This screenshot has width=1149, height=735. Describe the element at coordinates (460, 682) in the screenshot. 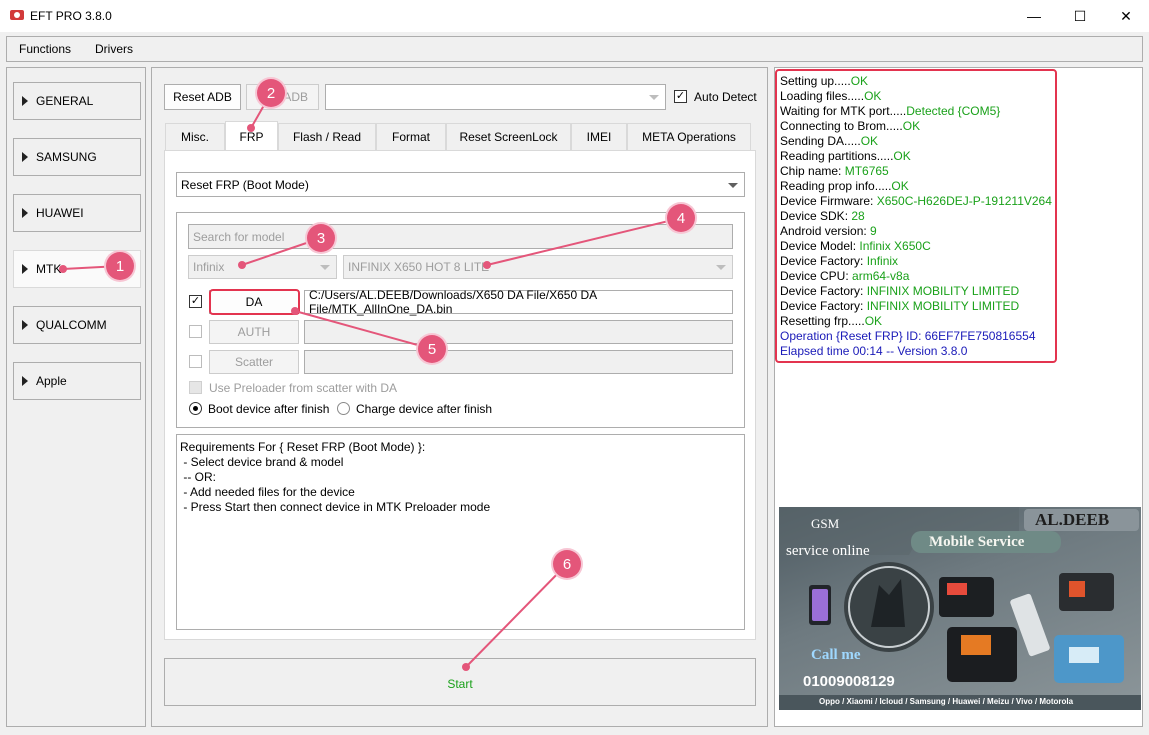

I see `start-button: Start` at that location.